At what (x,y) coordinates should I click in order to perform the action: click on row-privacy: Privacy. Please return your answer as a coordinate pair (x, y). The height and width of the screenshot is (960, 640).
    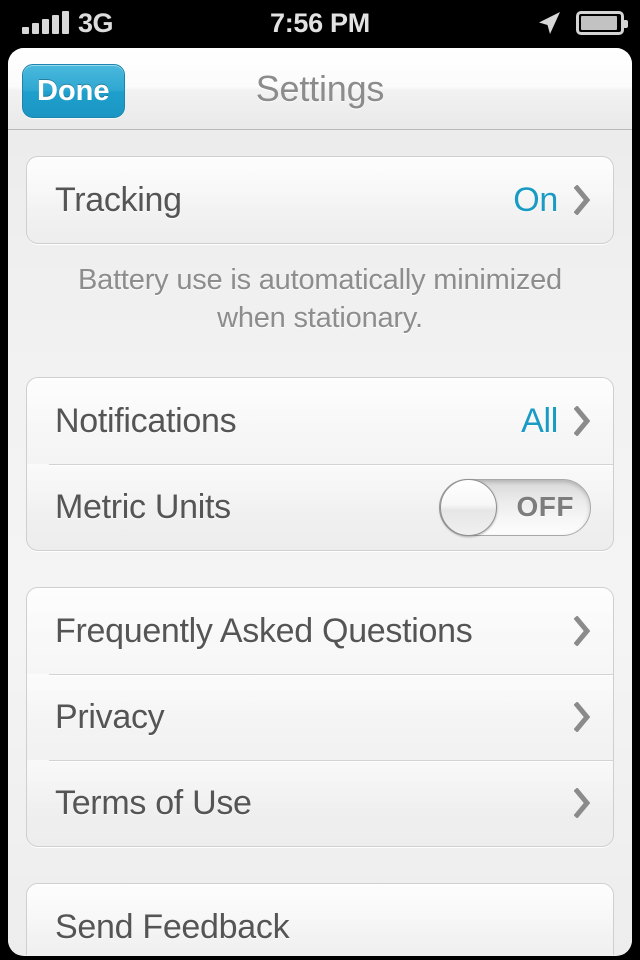
    Looking at the image, I should click on (320, 717).